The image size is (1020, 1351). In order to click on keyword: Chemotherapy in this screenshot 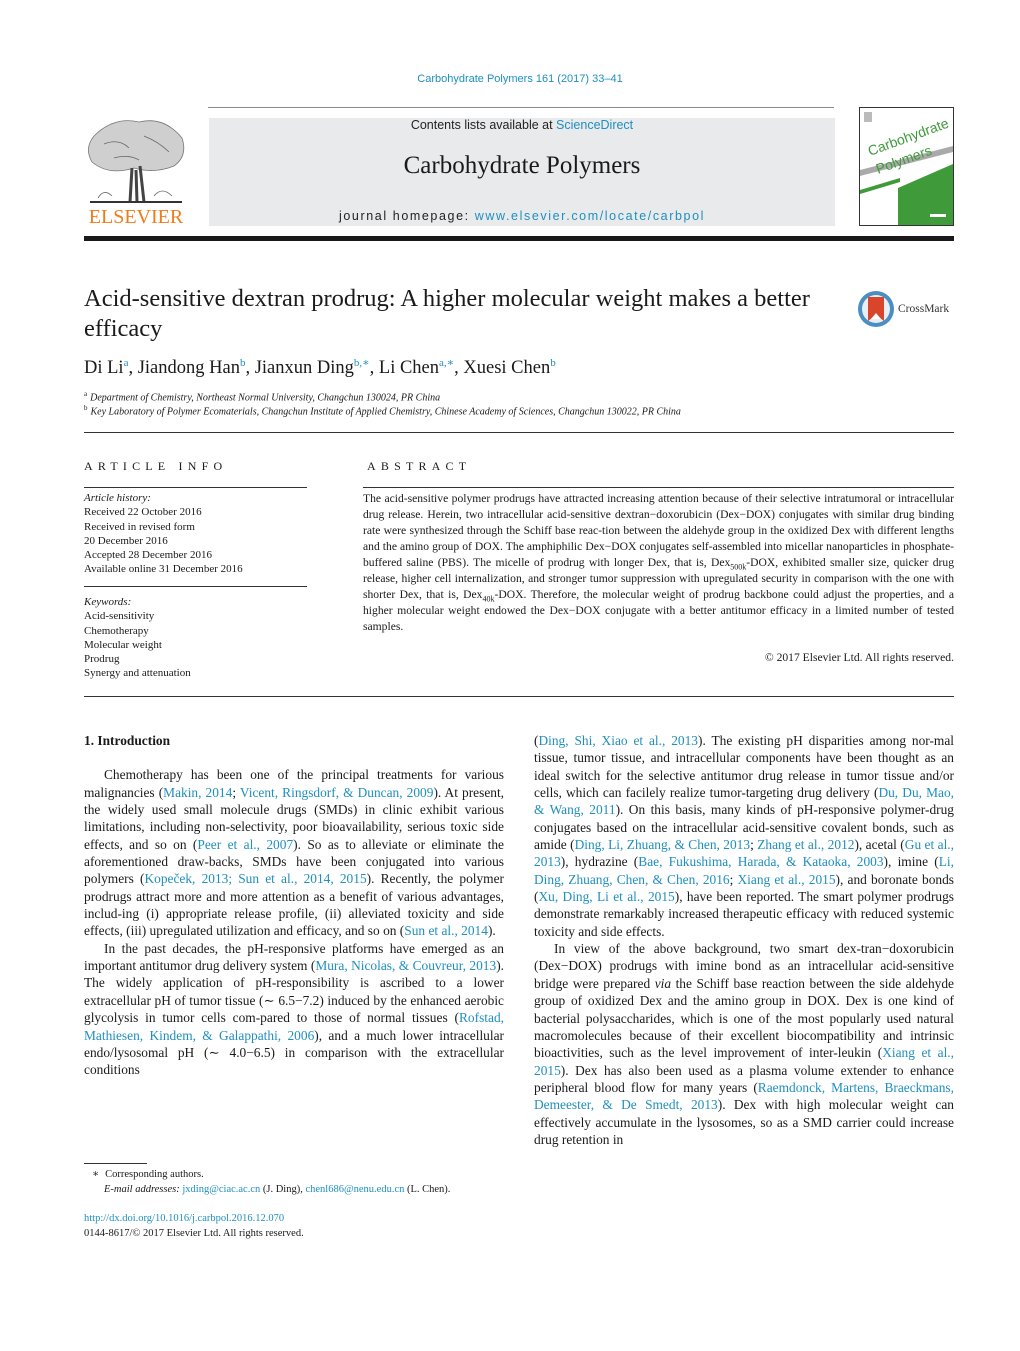, I will do `click(116, 630)`.